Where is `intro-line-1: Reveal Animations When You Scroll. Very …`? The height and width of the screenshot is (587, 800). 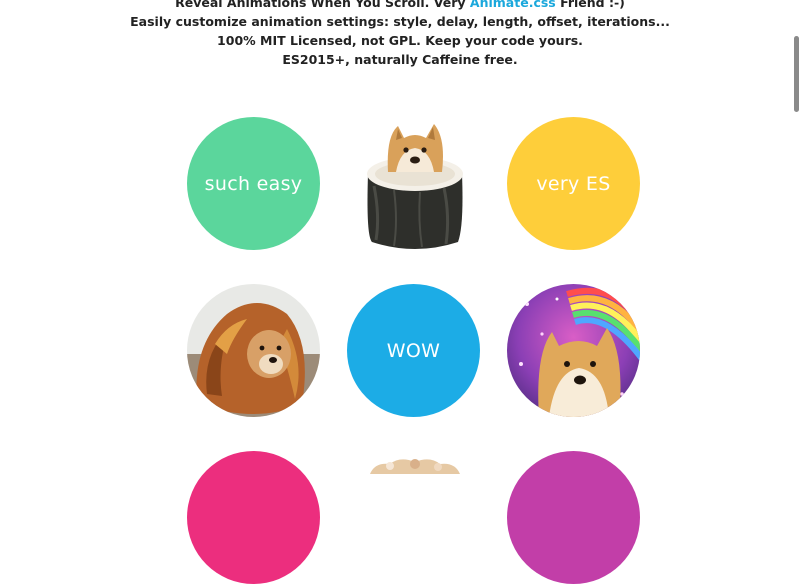
intro-line-1: Reveal Animations When You Scroll. Very … is located at coordinates (400, 6).